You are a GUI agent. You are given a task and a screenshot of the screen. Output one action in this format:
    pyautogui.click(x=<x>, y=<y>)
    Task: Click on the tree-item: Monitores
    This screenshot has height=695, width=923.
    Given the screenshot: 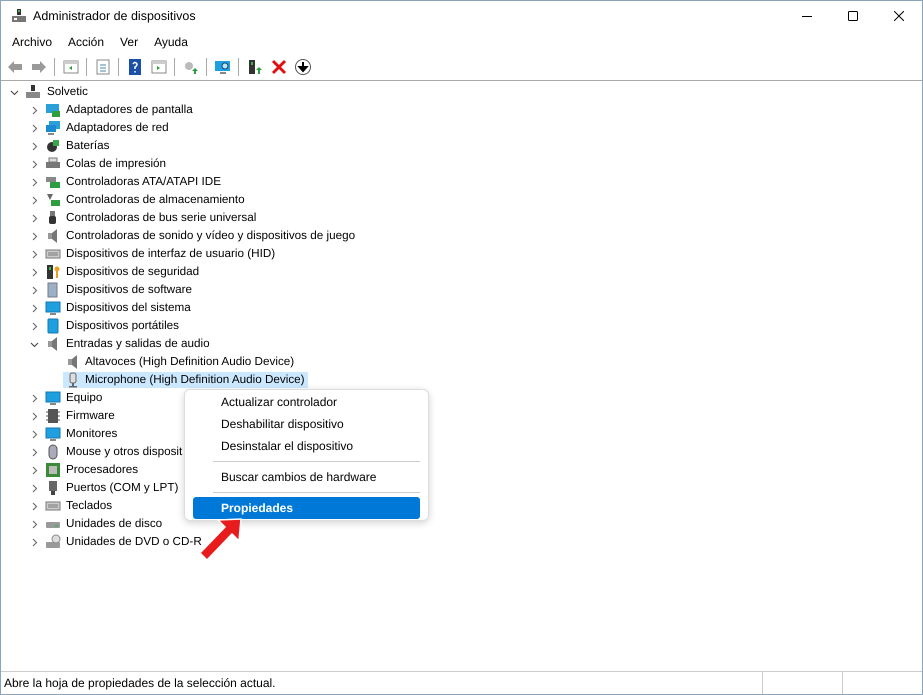 What is the action you would take?
    pyautogui.click(x=92, y=434)
    